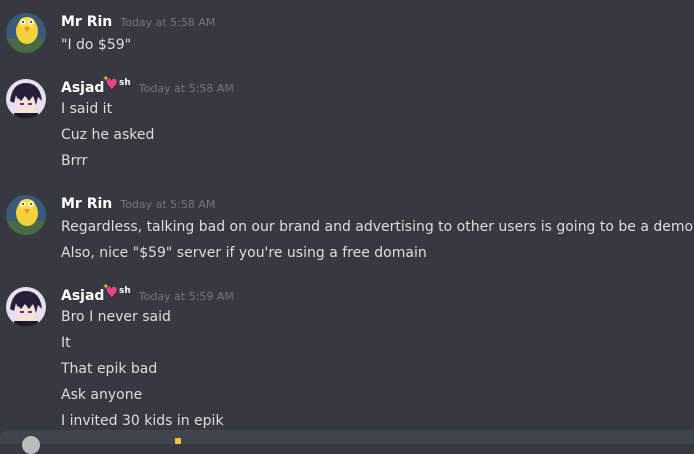 The width and height of the screenshot is (694, 454). I want to click on message-text: Bro I never said, so click(116, 317).